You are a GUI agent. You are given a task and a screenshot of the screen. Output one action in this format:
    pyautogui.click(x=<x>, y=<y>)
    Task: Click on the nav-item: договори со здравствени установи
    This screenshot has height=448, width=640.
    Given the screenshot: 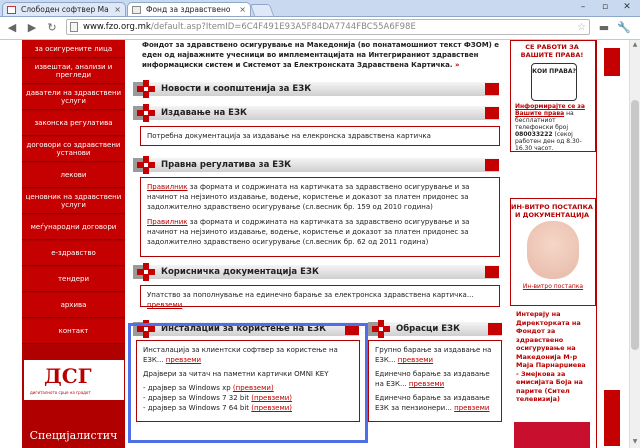 What is the action you would take?
    pyautogui.click(x=73, y=149)
    